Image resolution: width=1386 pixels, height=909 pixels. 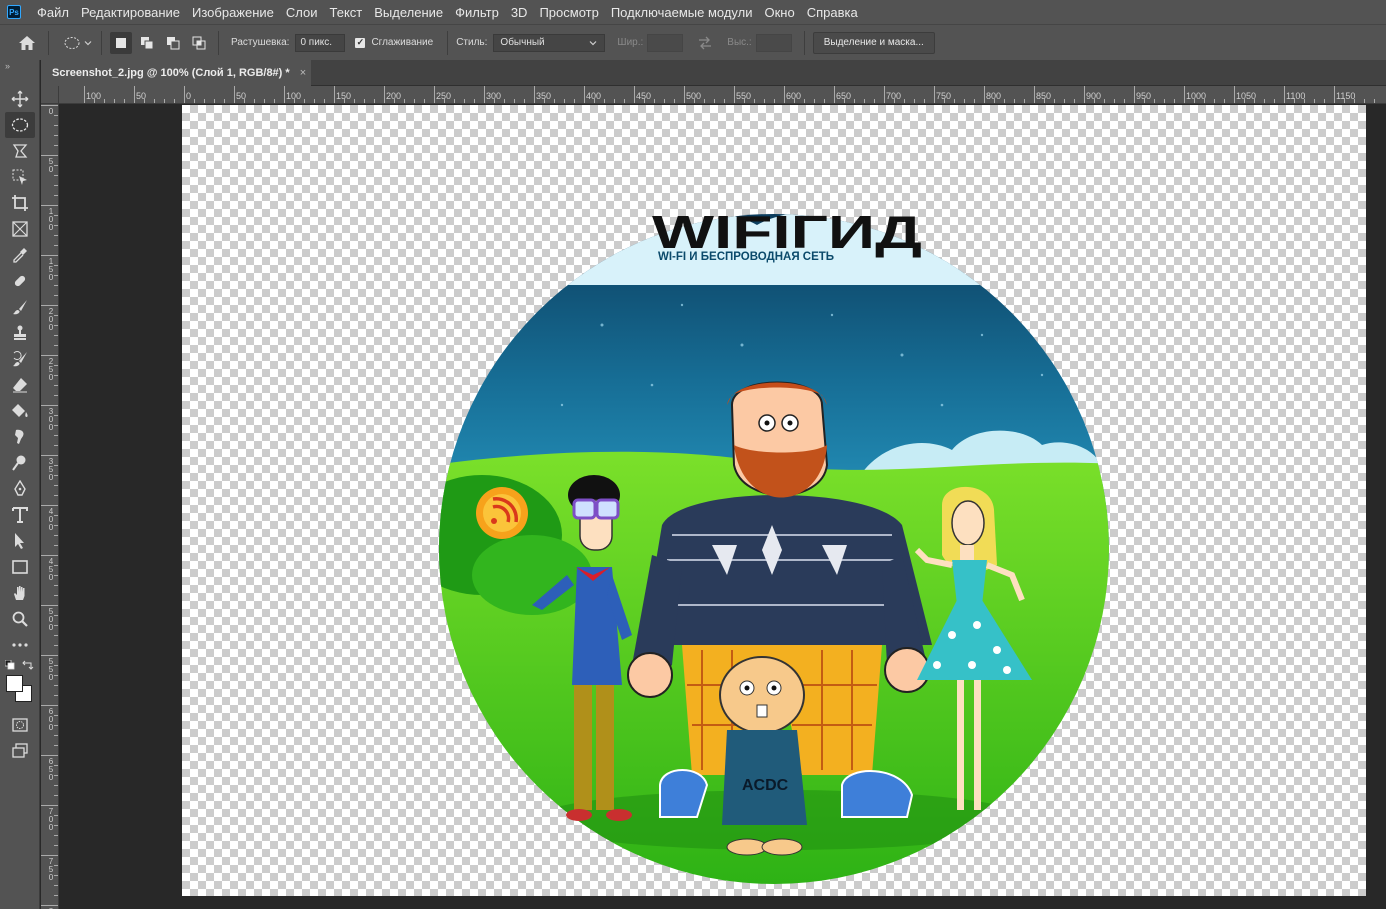 I want to click on style-select: Обычный, so click(x=549, y=42).